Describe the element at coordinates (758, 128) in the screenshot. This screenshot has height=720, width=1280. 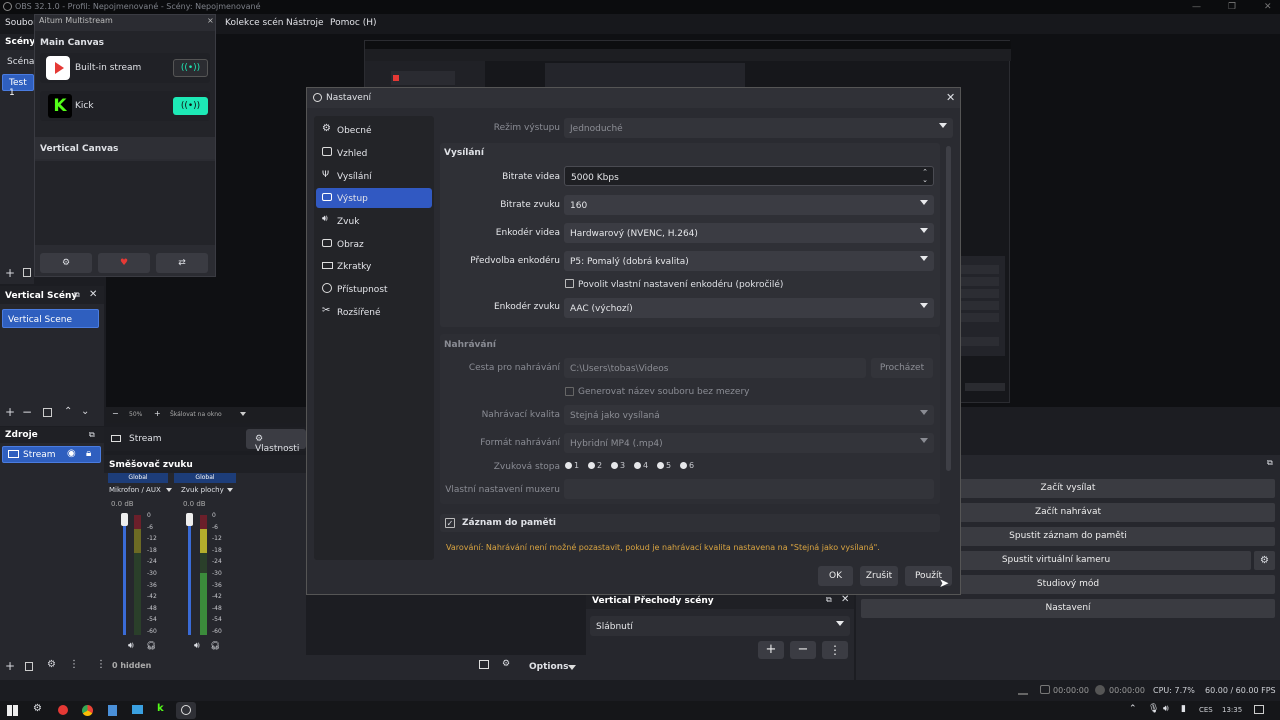
I see `output-mode-select: Jednoduché` at that location.